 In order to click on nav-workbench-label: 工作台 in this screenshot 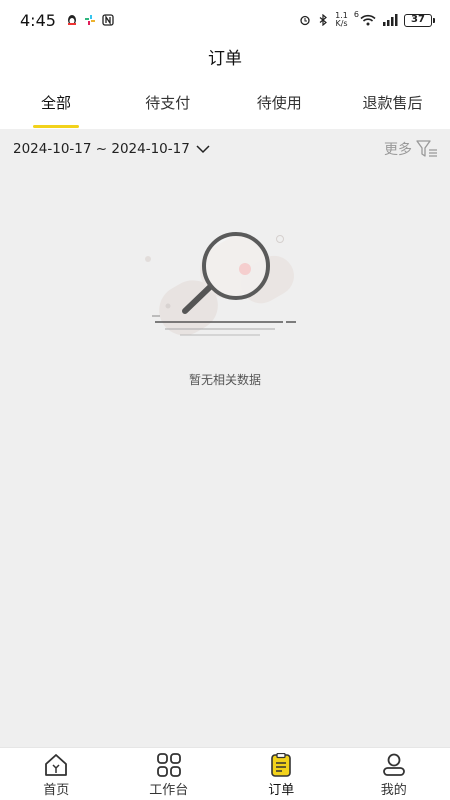, I will do `click(169, 790)`.